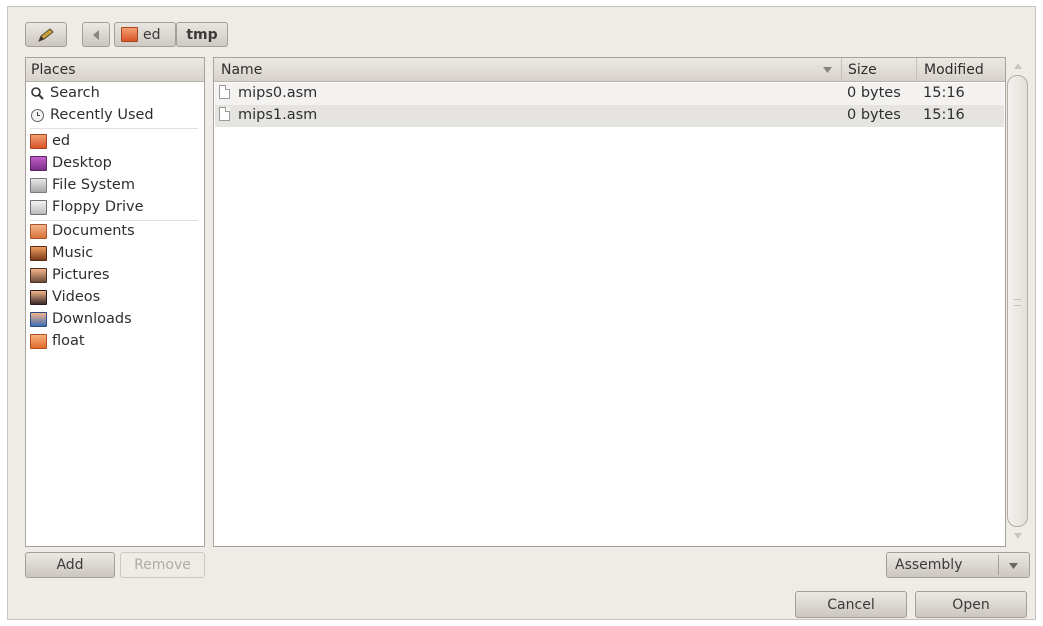 This screenshot has width=1043, height=626. I want to click on sidebar-item-label: Music, so click(73, 253).